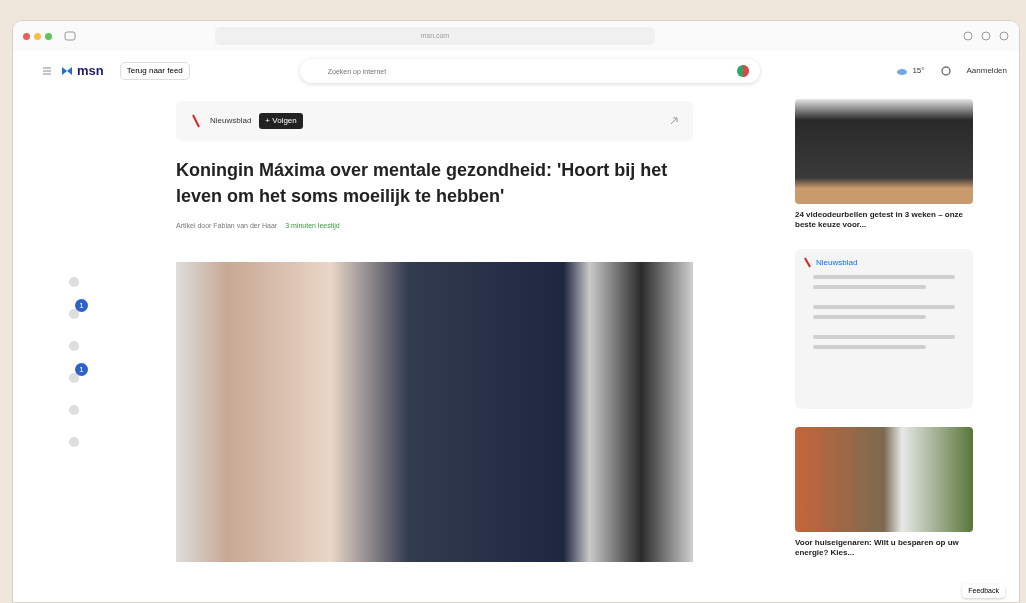 This screenshot has height=603, width=1026. Describe the element at coordinates (422, 184) in the screenshot. I see `article-title: Koningin Máxima over mentale gezondheid: 'Hoort bij het leven om het soms moeilijk te hebben'` at that location.